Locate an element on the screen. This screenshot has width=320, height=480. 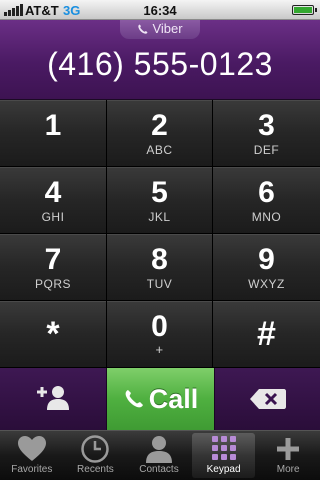
tab-label: Contacts is located at coordinates (159, 469).